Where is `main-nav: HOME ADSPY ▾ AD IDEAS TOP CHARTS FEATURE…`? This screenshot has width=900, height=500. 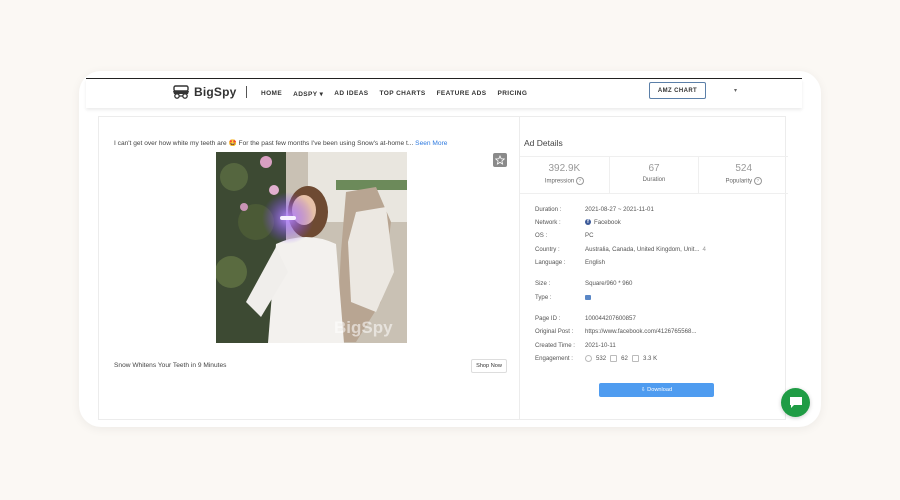
main-nav: HOME ADSPY ▾ AD IDEAS TOP CHARTS FEATURE… is located at coordinates (394, 94).